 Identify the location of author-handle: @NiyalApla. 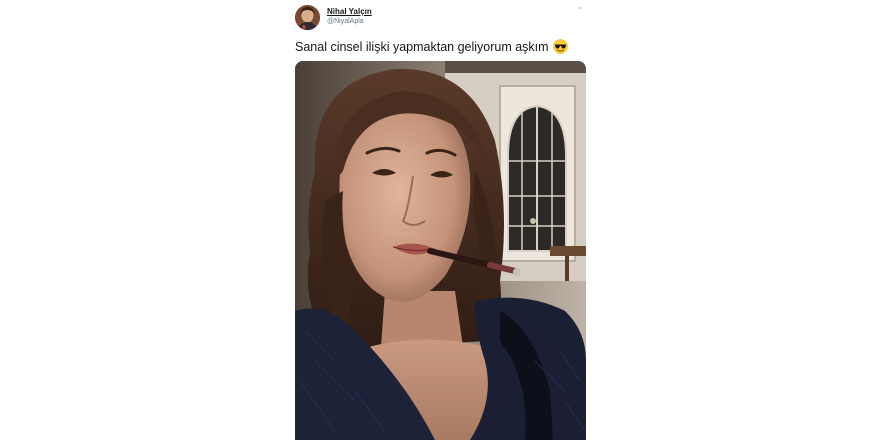
(345, 21).